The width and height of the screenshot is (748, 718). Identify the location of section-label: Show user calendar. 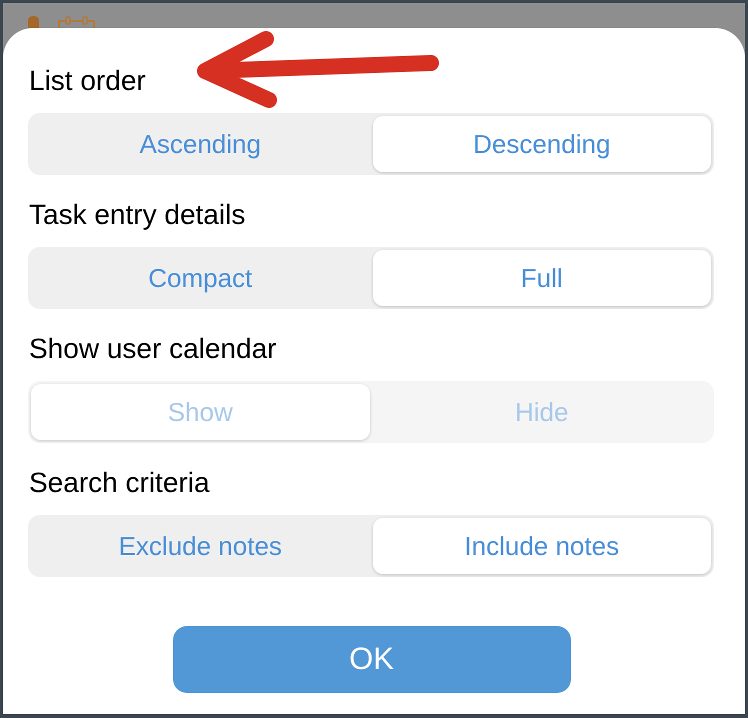
(152, 349).